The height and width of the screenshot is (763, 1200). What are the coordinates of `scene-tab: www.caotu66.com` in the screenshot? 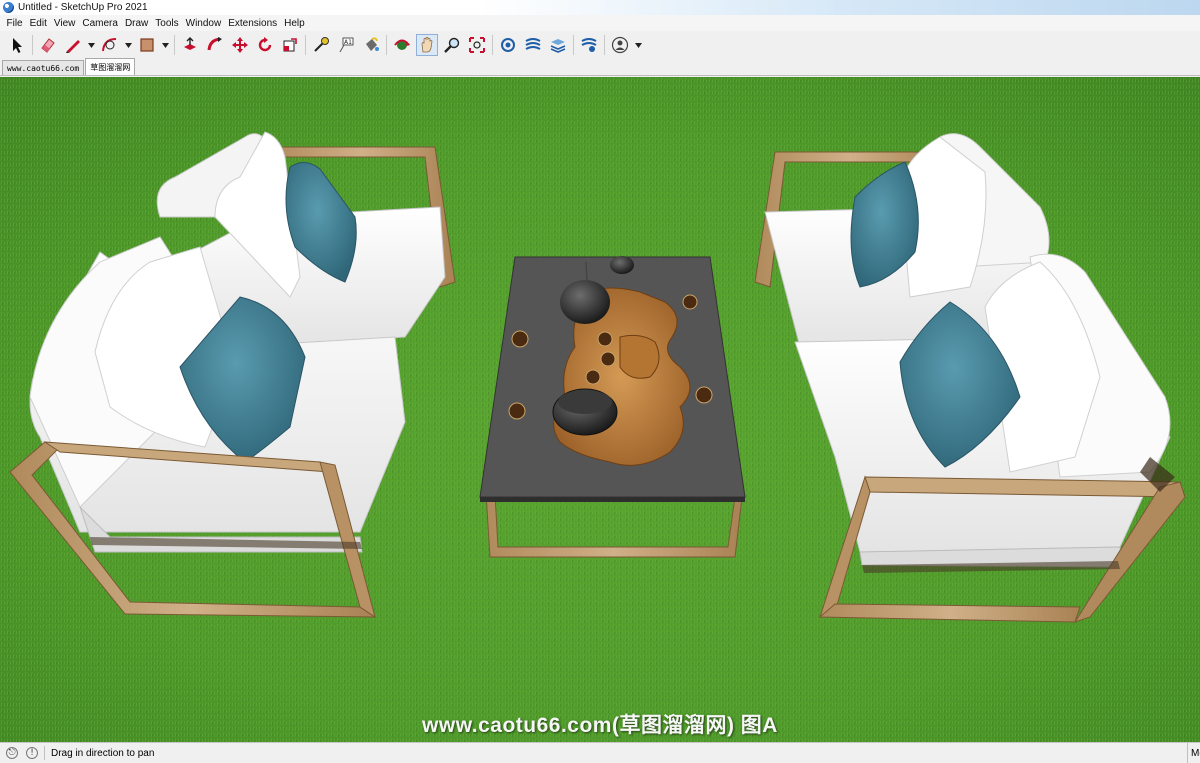 It's located at (43, 67).